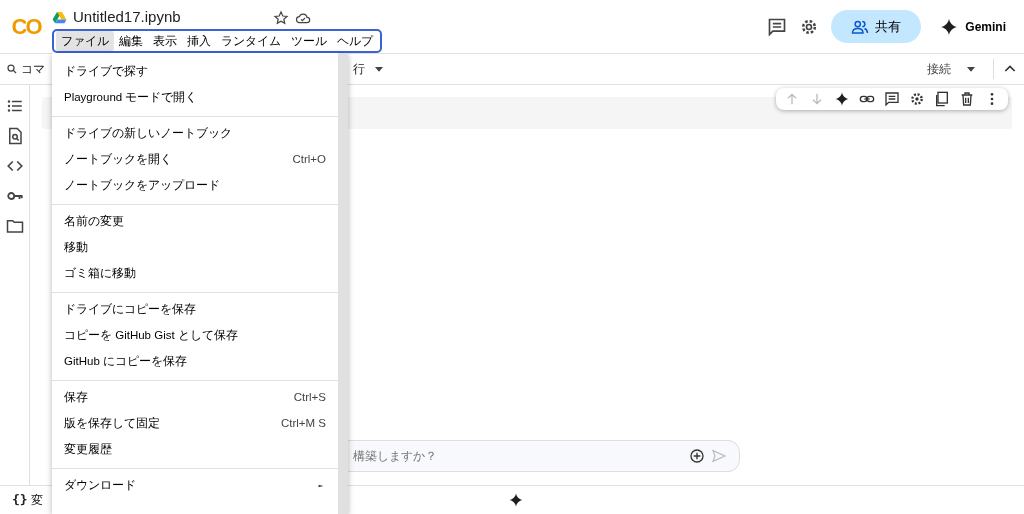 This screenshot has height=514, width=1024. Describe the element at coordinates (309, 160) in the screenshot. I see `shortcut-text: Ctrl+O` at that location.